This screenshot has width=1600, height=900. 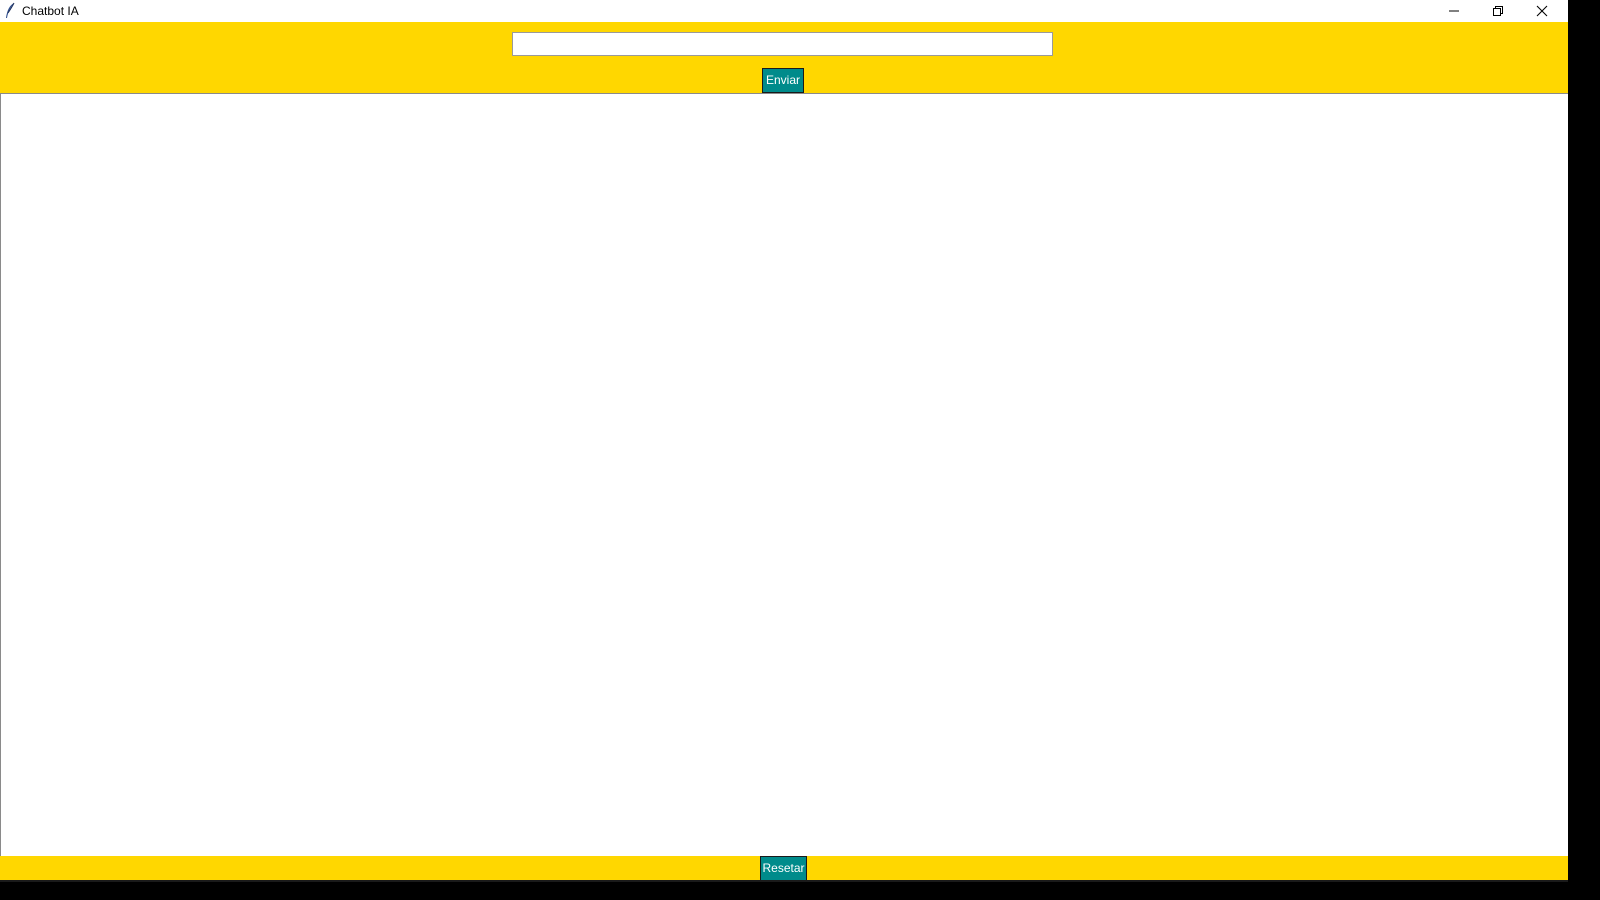 I want to click on input-panel: Enviar, so click(x=784, y=57).